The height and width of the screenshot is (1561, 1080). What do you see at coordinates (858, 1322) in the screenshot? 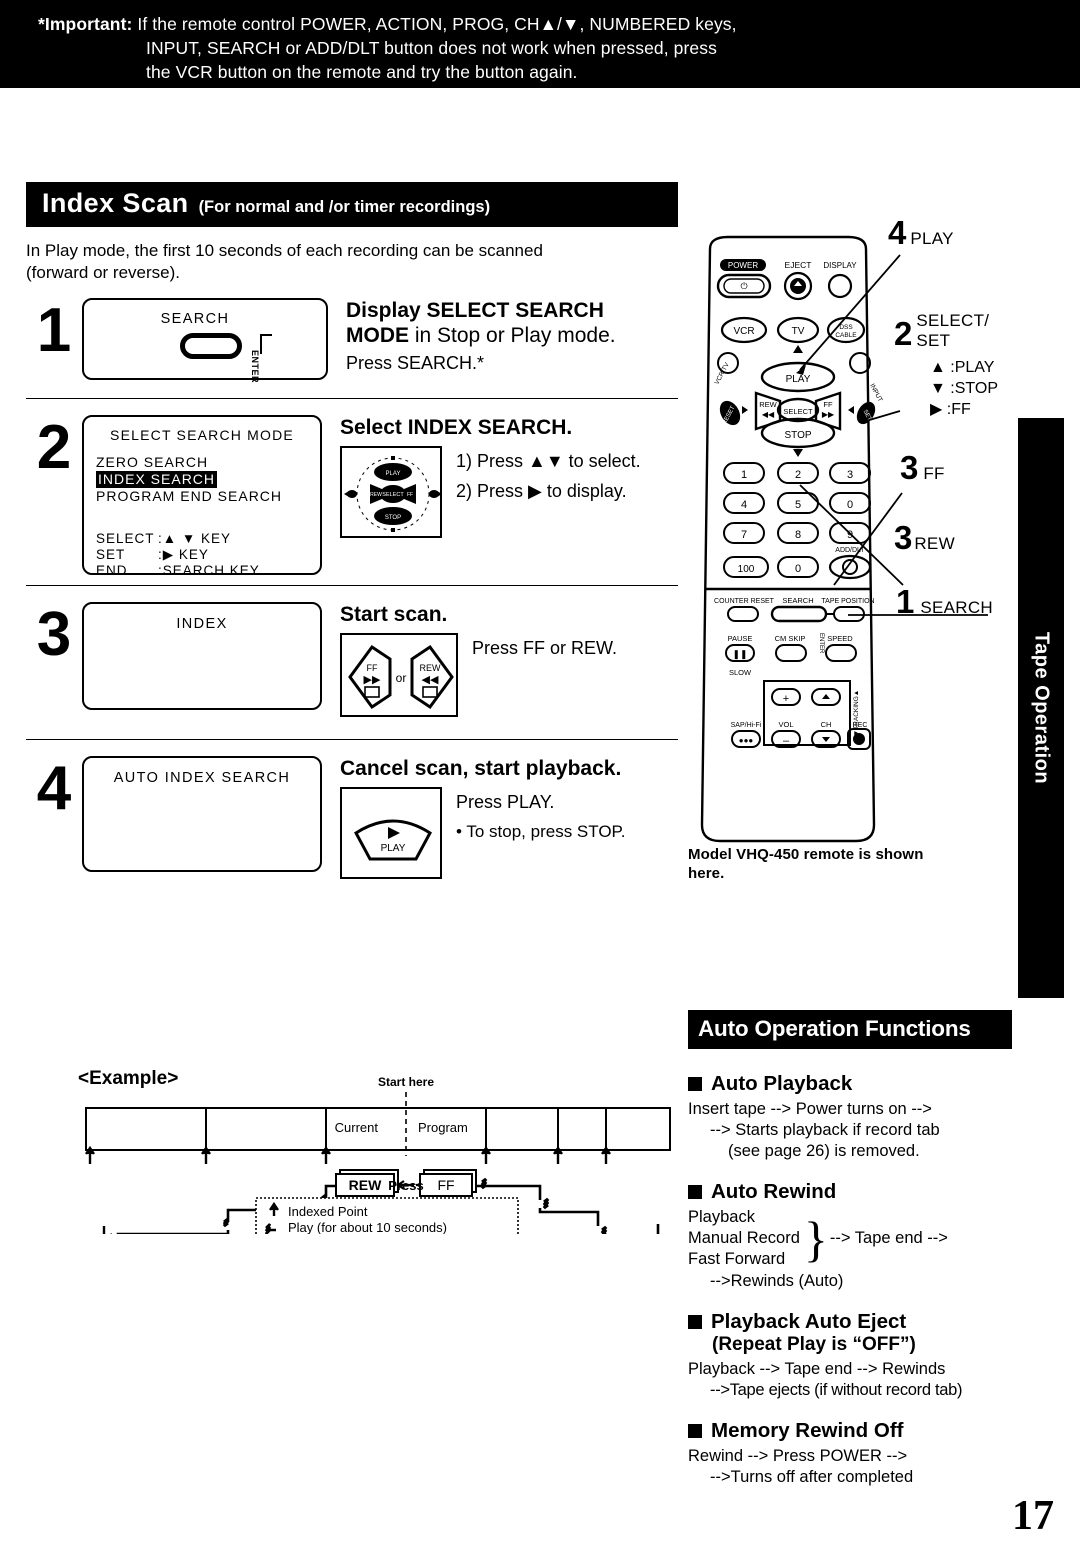
I see `playback-auto-eject-heading: Playback Auto Eject` at bounding box center [858, 1322].